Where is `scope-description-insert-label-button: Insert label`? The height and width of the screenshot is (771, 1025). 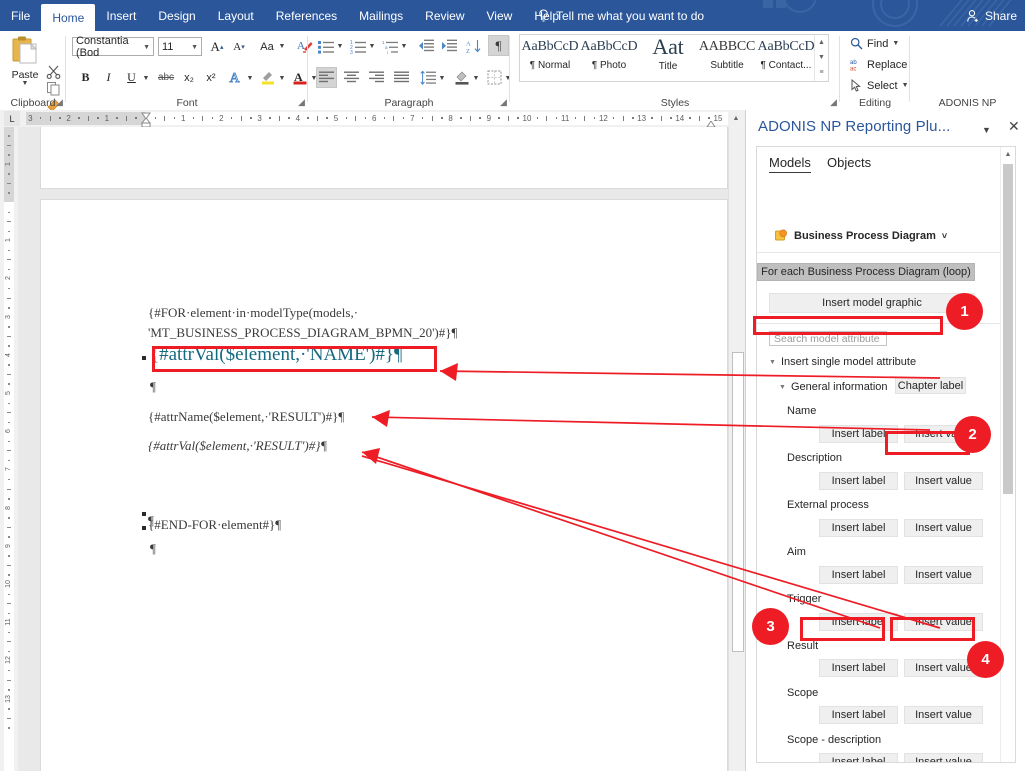 scope-description-insert-label-button: Insert label is located at coordinates (858, 757).